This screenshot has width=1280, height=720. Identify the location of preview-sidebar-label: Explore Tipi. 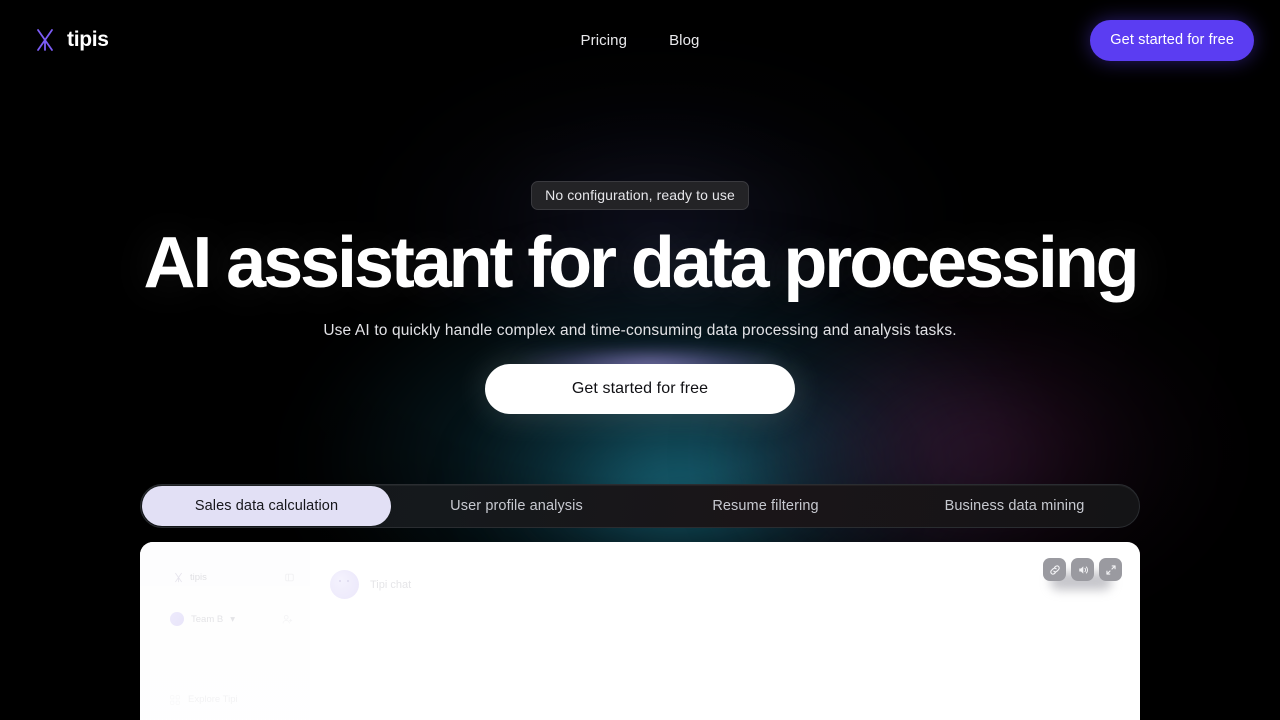
(213, 699).